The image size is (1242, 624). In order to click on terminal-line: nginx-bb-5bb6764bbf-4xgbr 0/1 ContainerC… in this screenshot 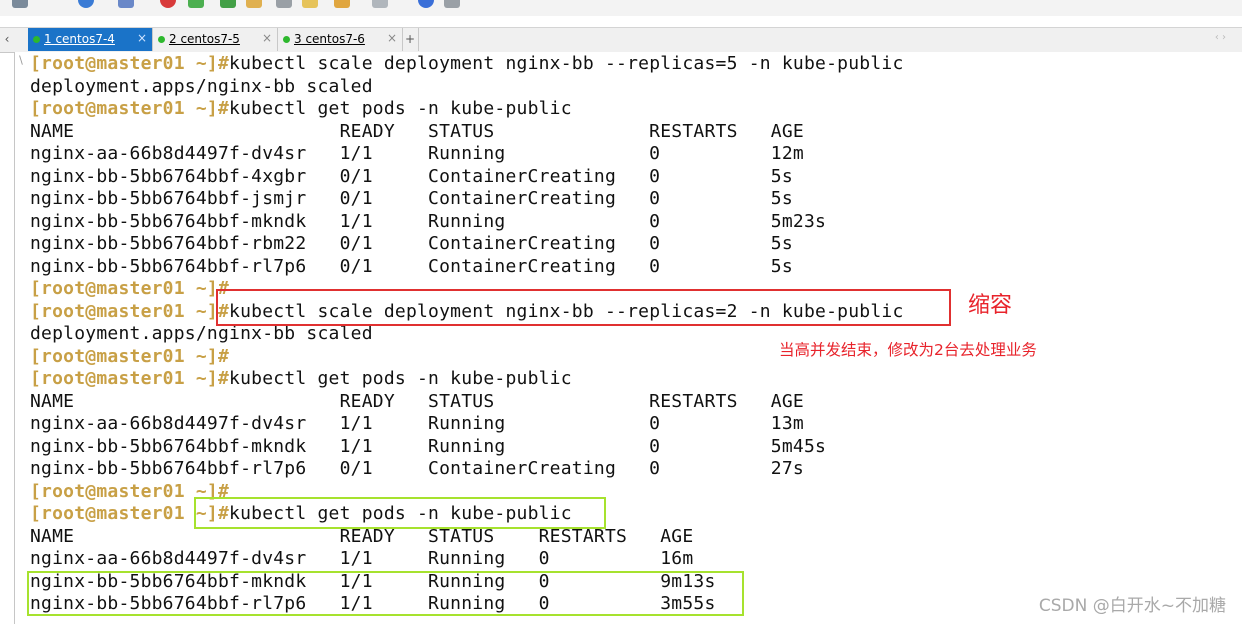, I will do `click(411, 177)`.